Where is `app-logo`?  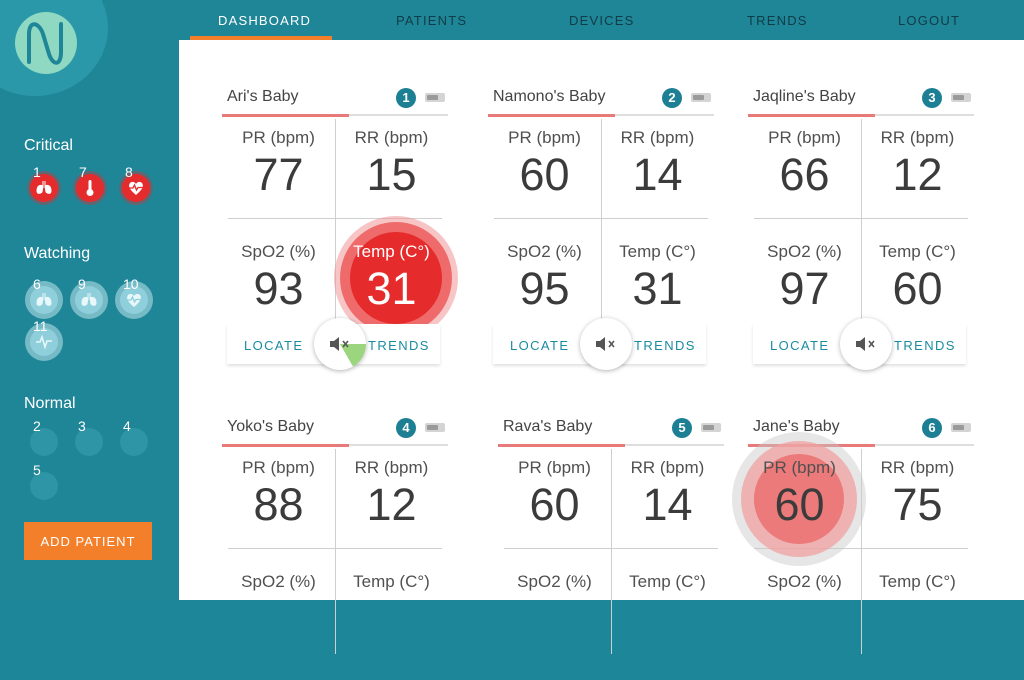
app-logo is located at coordinates (46, 43).